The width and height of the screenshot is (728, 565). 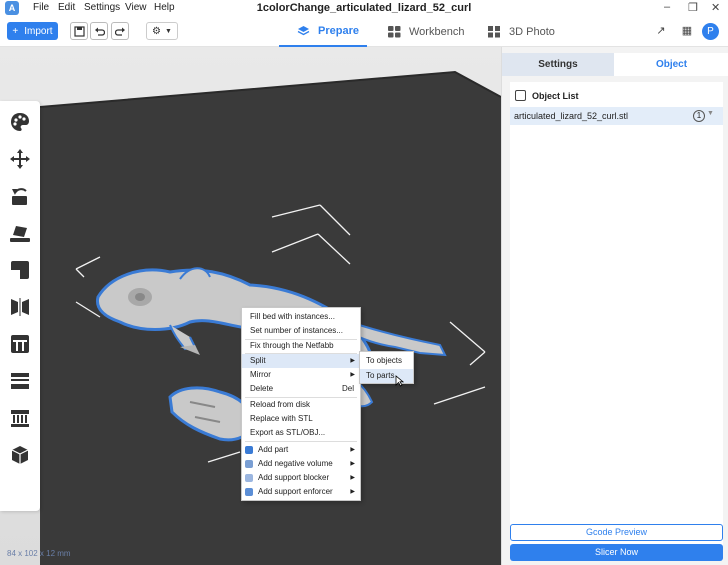 What do you see at coordinates (301, 450) in the screenshot?
I see `menu-add-part: Add part ▶` at bounding box center [301, 450].